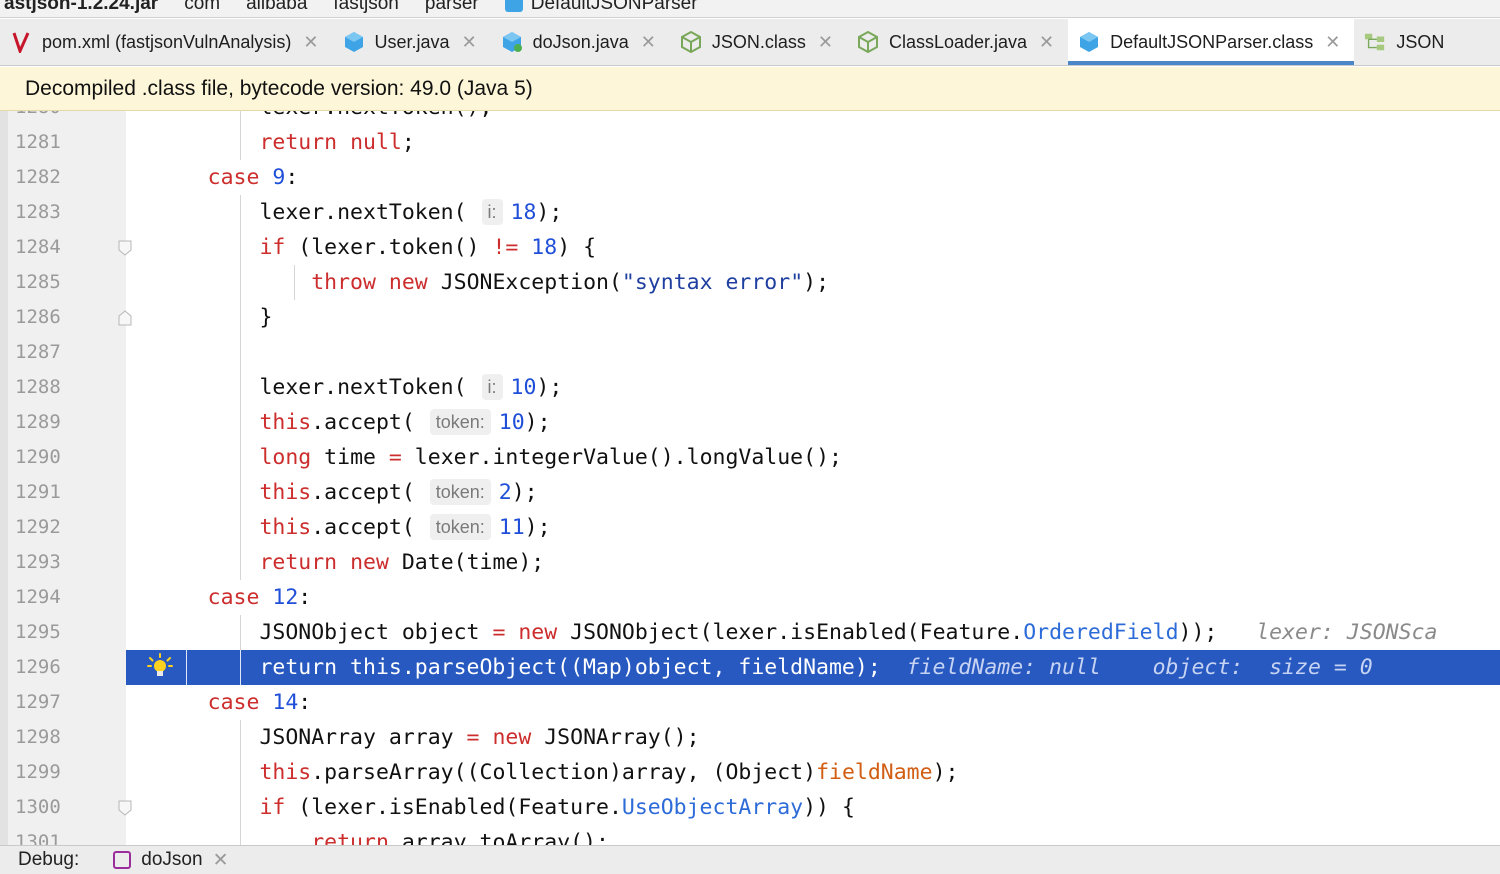  I want to click on code-text: return array.toArray();, so click(460, 837).